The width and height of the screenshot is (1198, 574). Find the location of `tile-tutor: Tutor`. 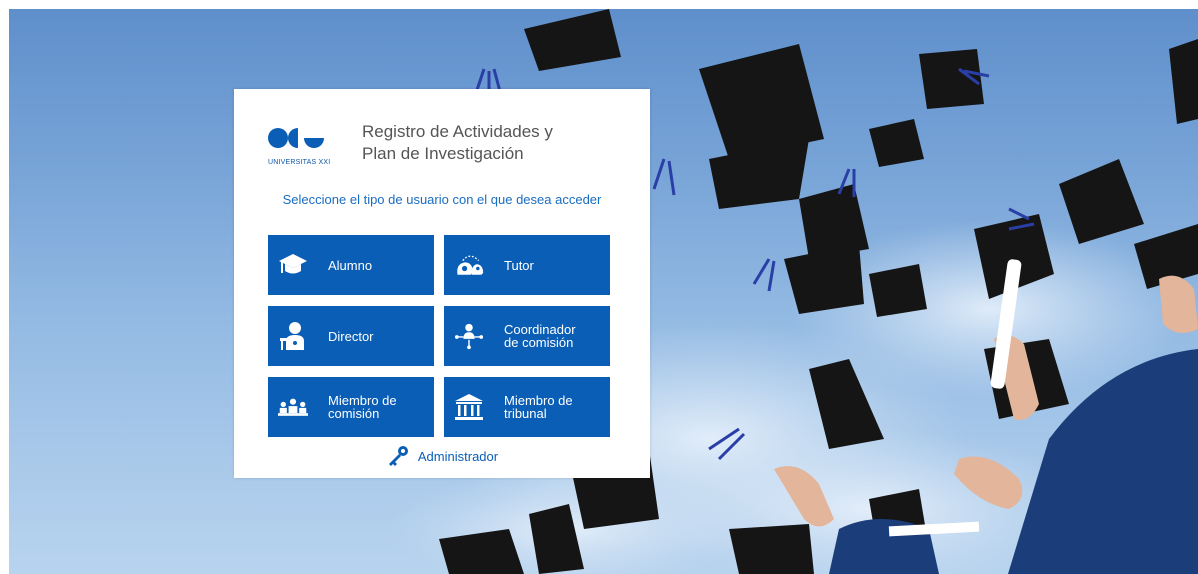

tile-tutor: Tutor is located at coordinates (527, 265).